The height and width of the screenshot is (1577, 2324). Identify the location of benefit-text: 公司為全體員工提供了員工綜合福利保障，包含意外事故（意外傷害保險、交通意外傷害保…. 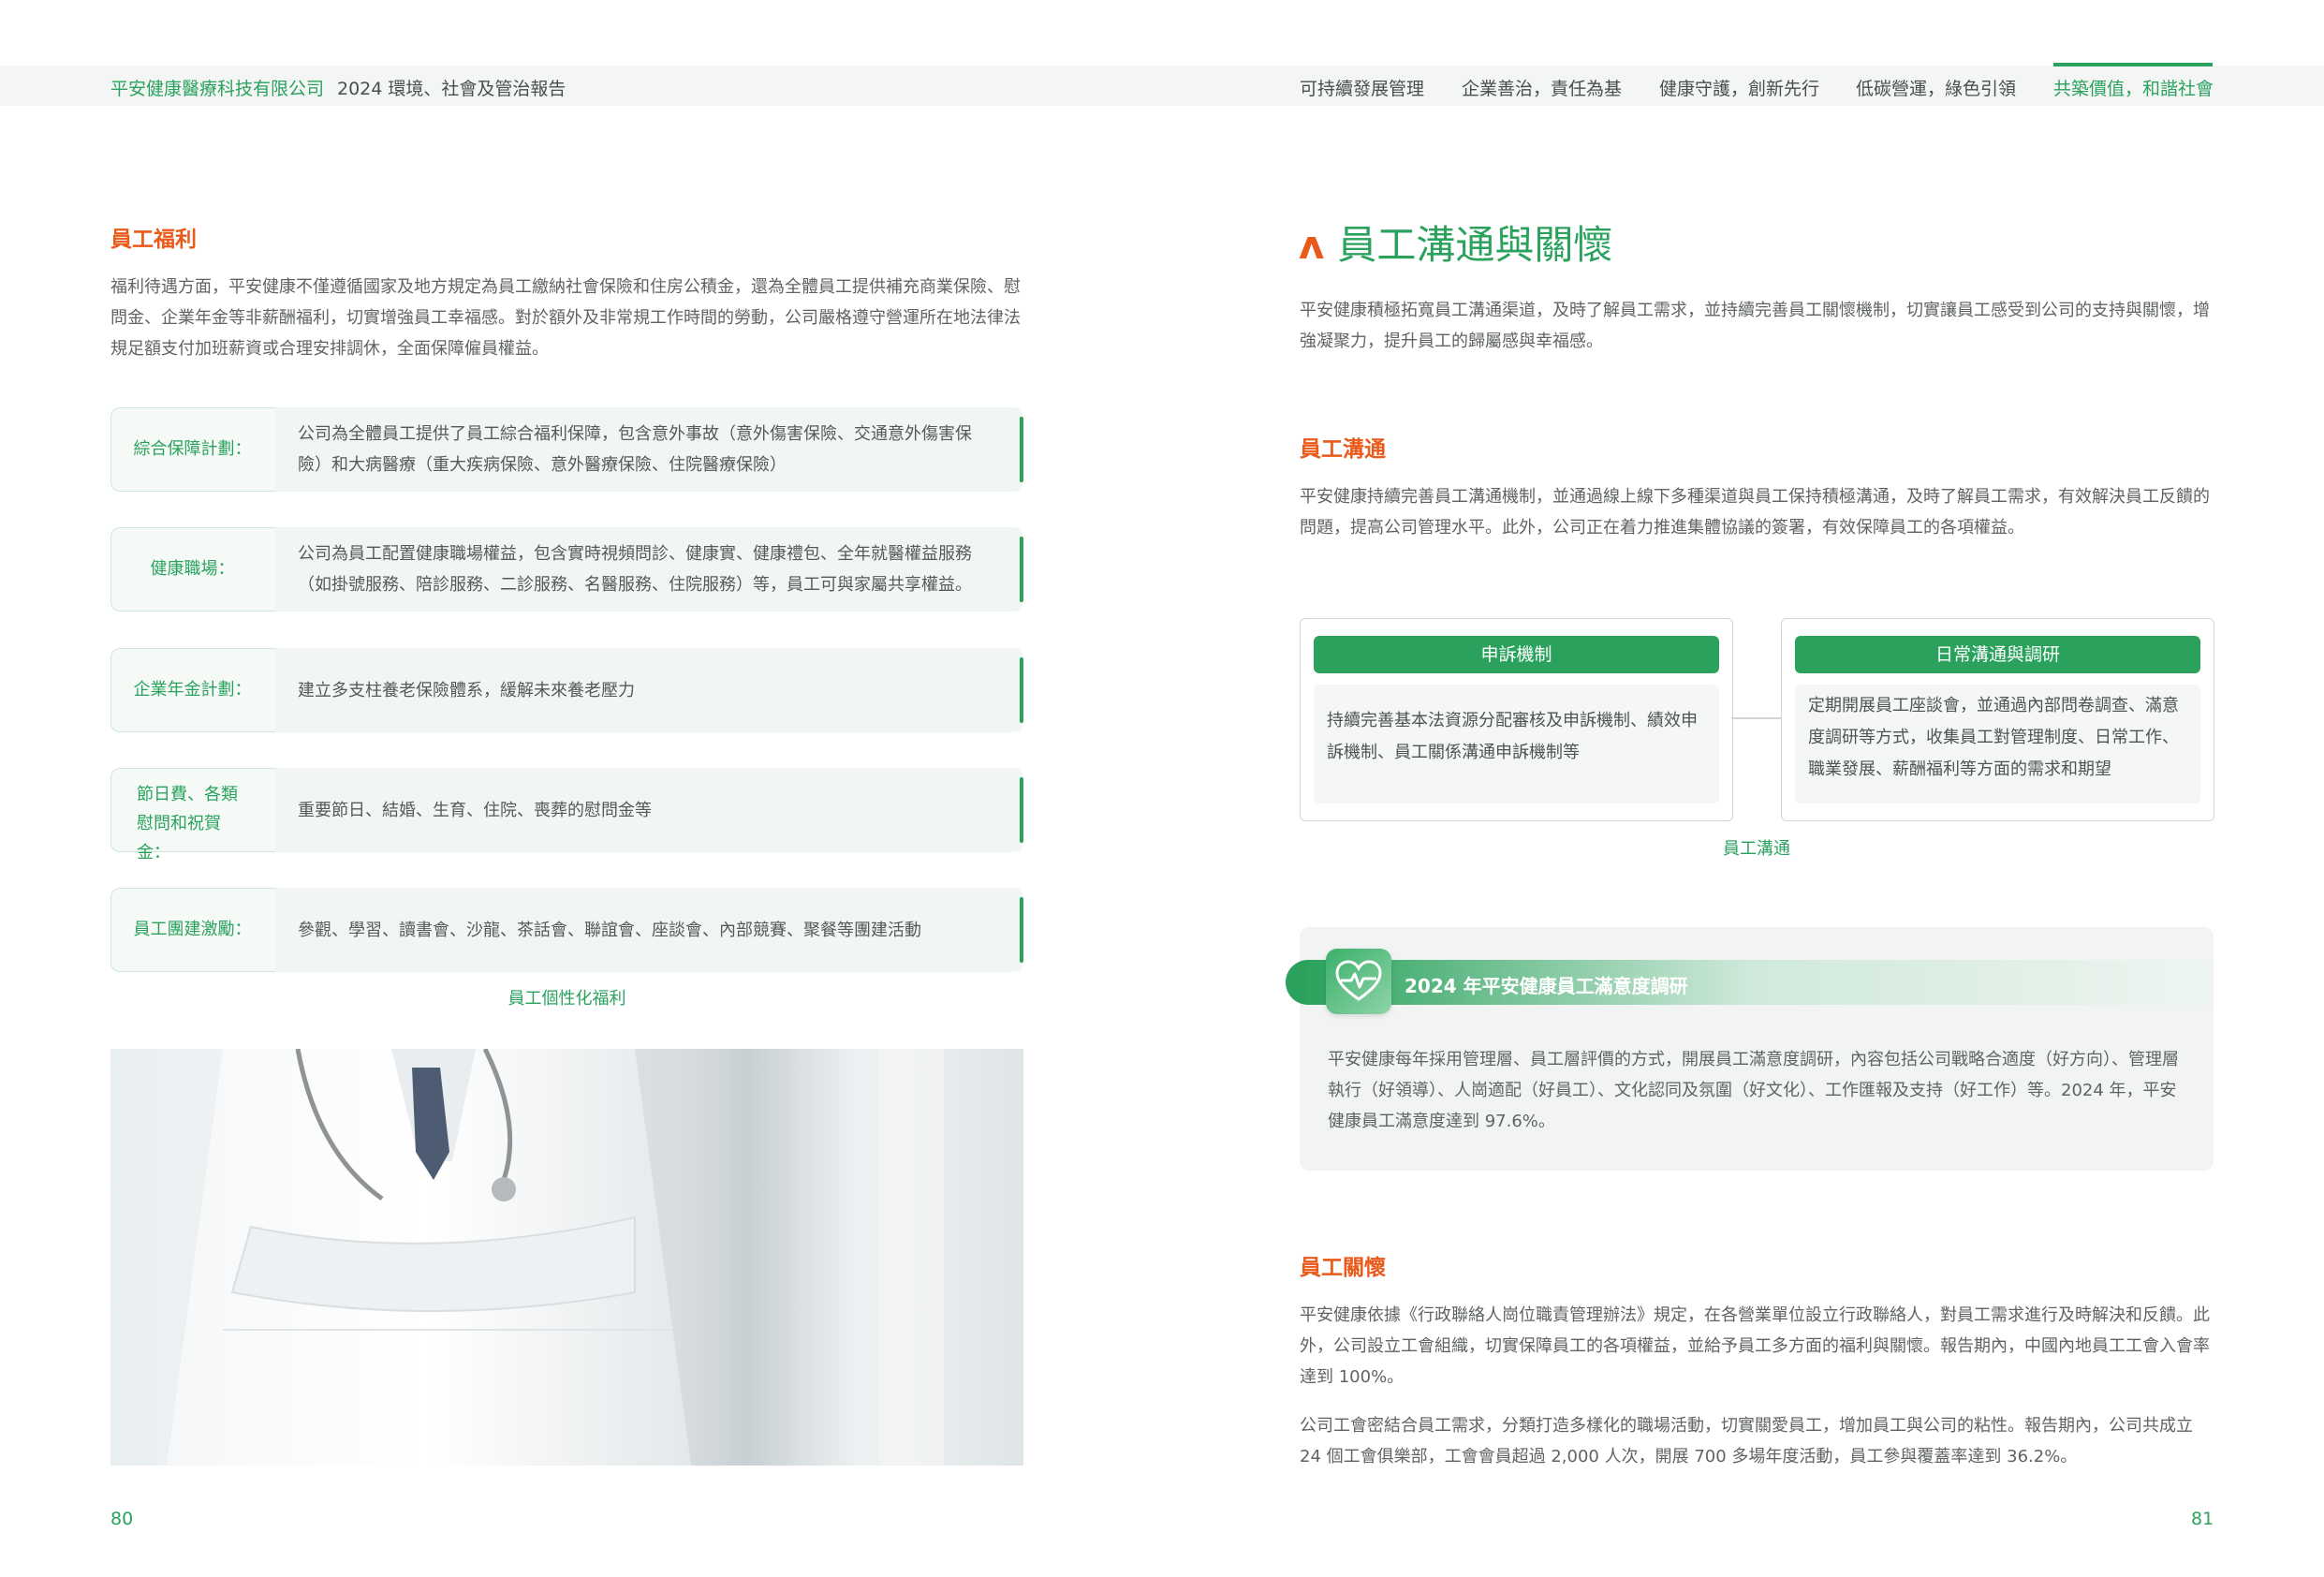
(635, 449).